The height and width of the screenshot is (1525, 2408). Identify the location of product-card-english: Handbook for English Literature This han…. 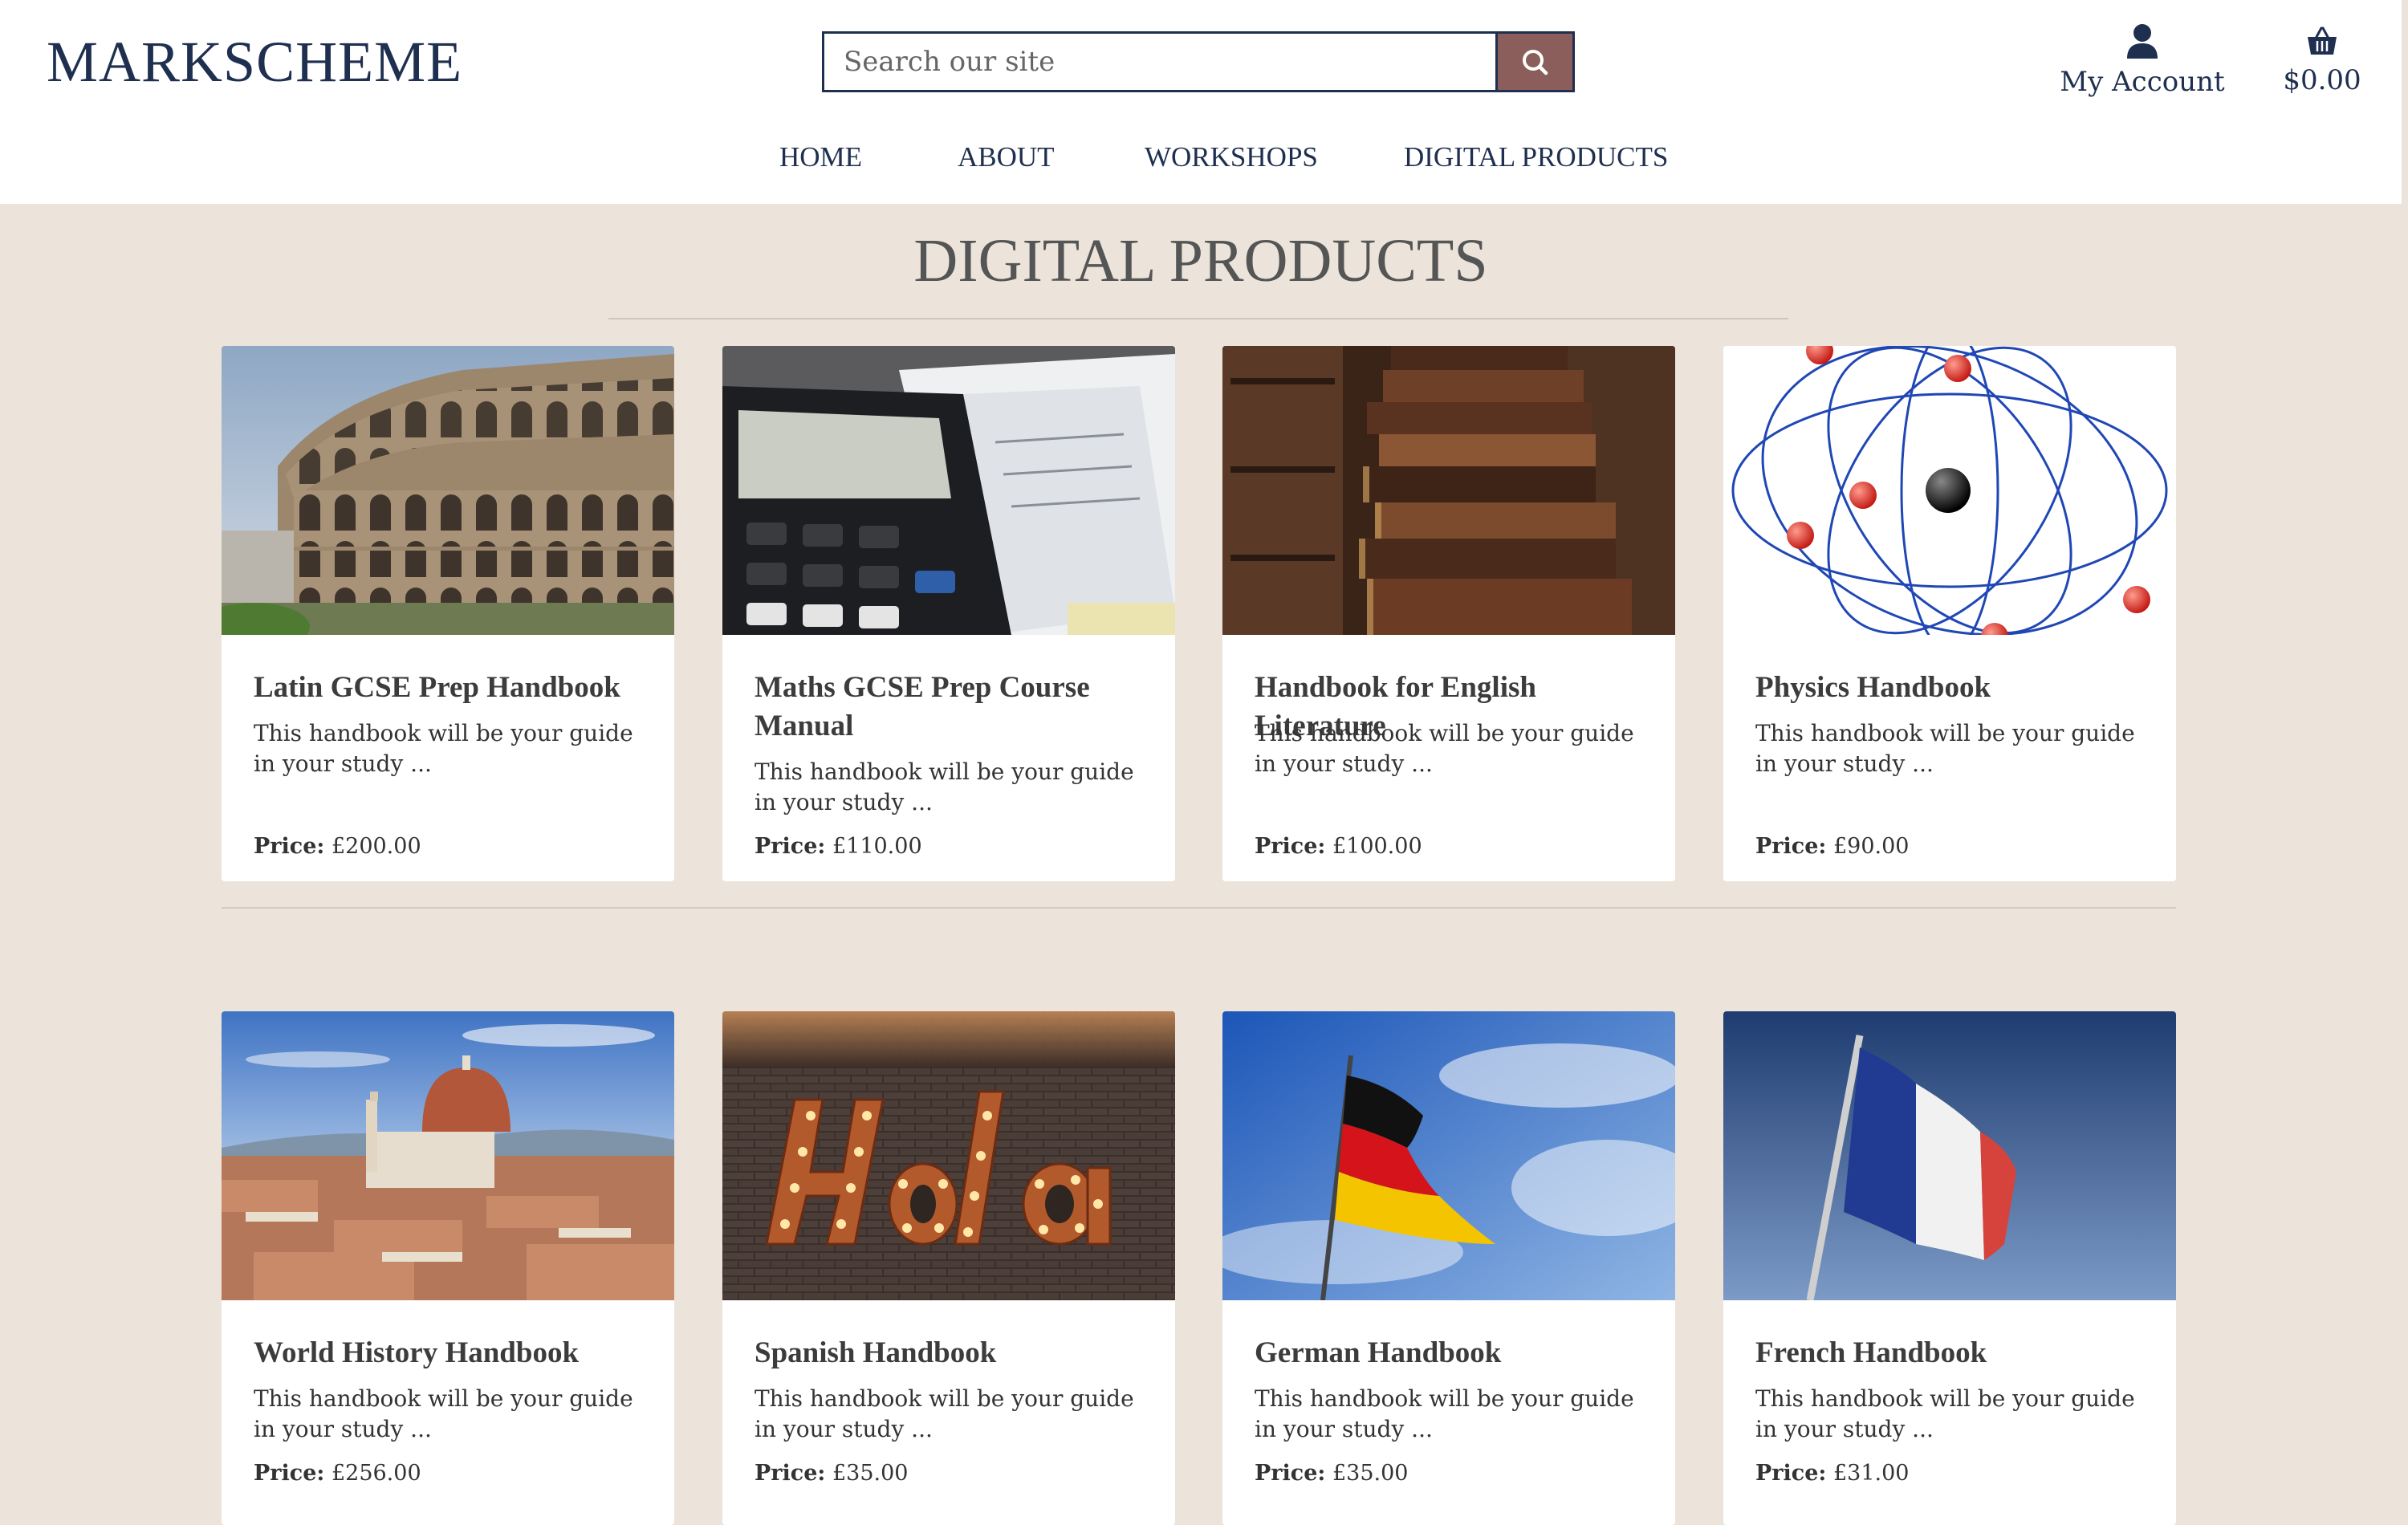
(1448, 614).